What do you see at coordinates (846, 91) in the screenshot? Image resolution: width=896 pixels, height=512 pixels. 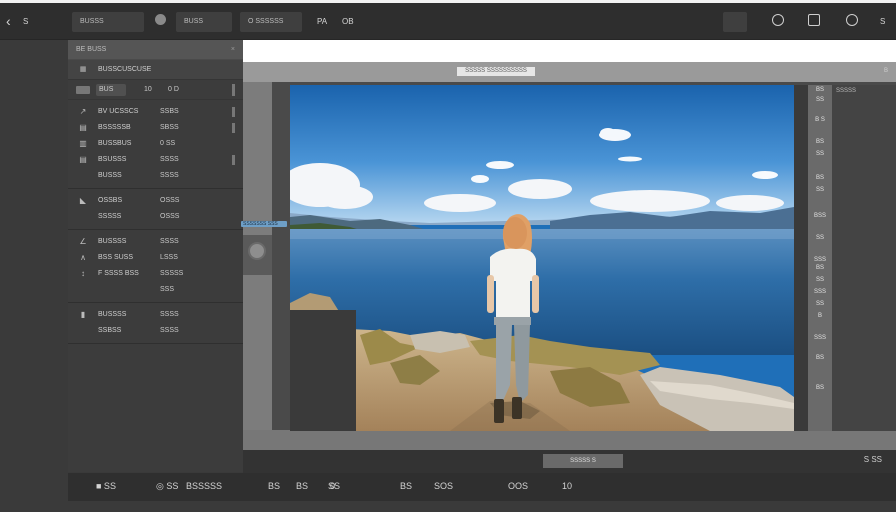 I see `right-panel-header: SSSSS` at bounding box center [846, 91].